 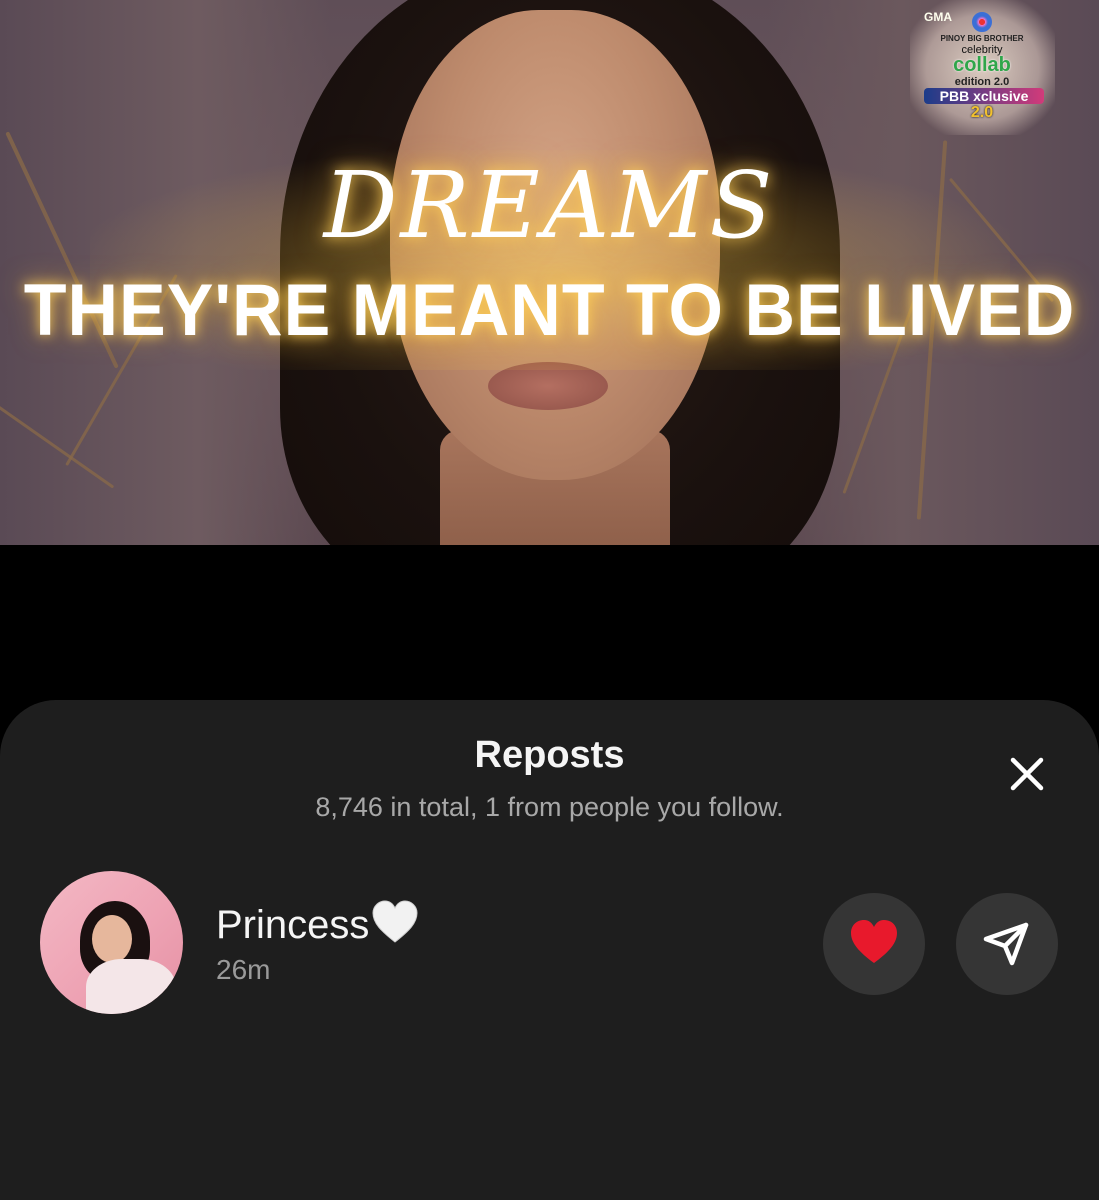 What do you see at coordinates (549, 945) in the screenshot?
I see `reposter-row` at bounding box center [549, 945].